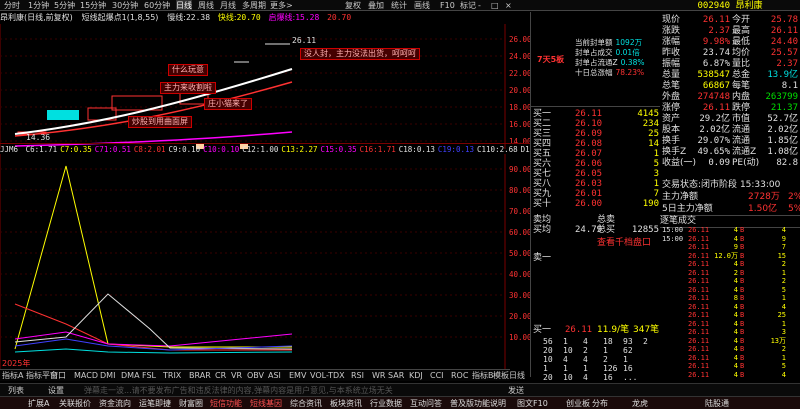 Image resolution: width=800 pixels, height=409 pixels. What do you see at coordinates (56, 390) in the screenshot?
I see `settings-button: 设置` at bounding box center [56, 390].